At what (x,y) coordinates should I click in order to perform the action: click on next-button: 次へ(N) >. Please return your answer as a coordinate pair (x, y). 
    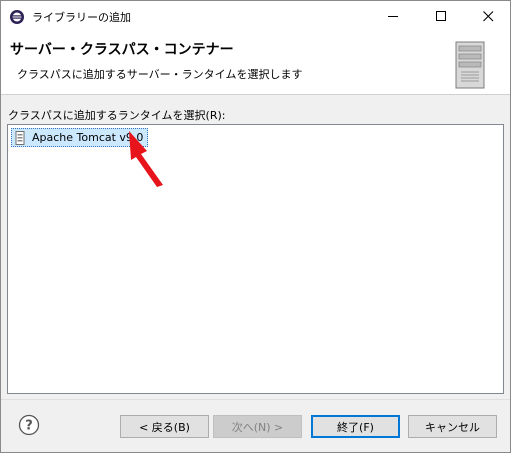
    Looking at the image, I should click on (257, 426).